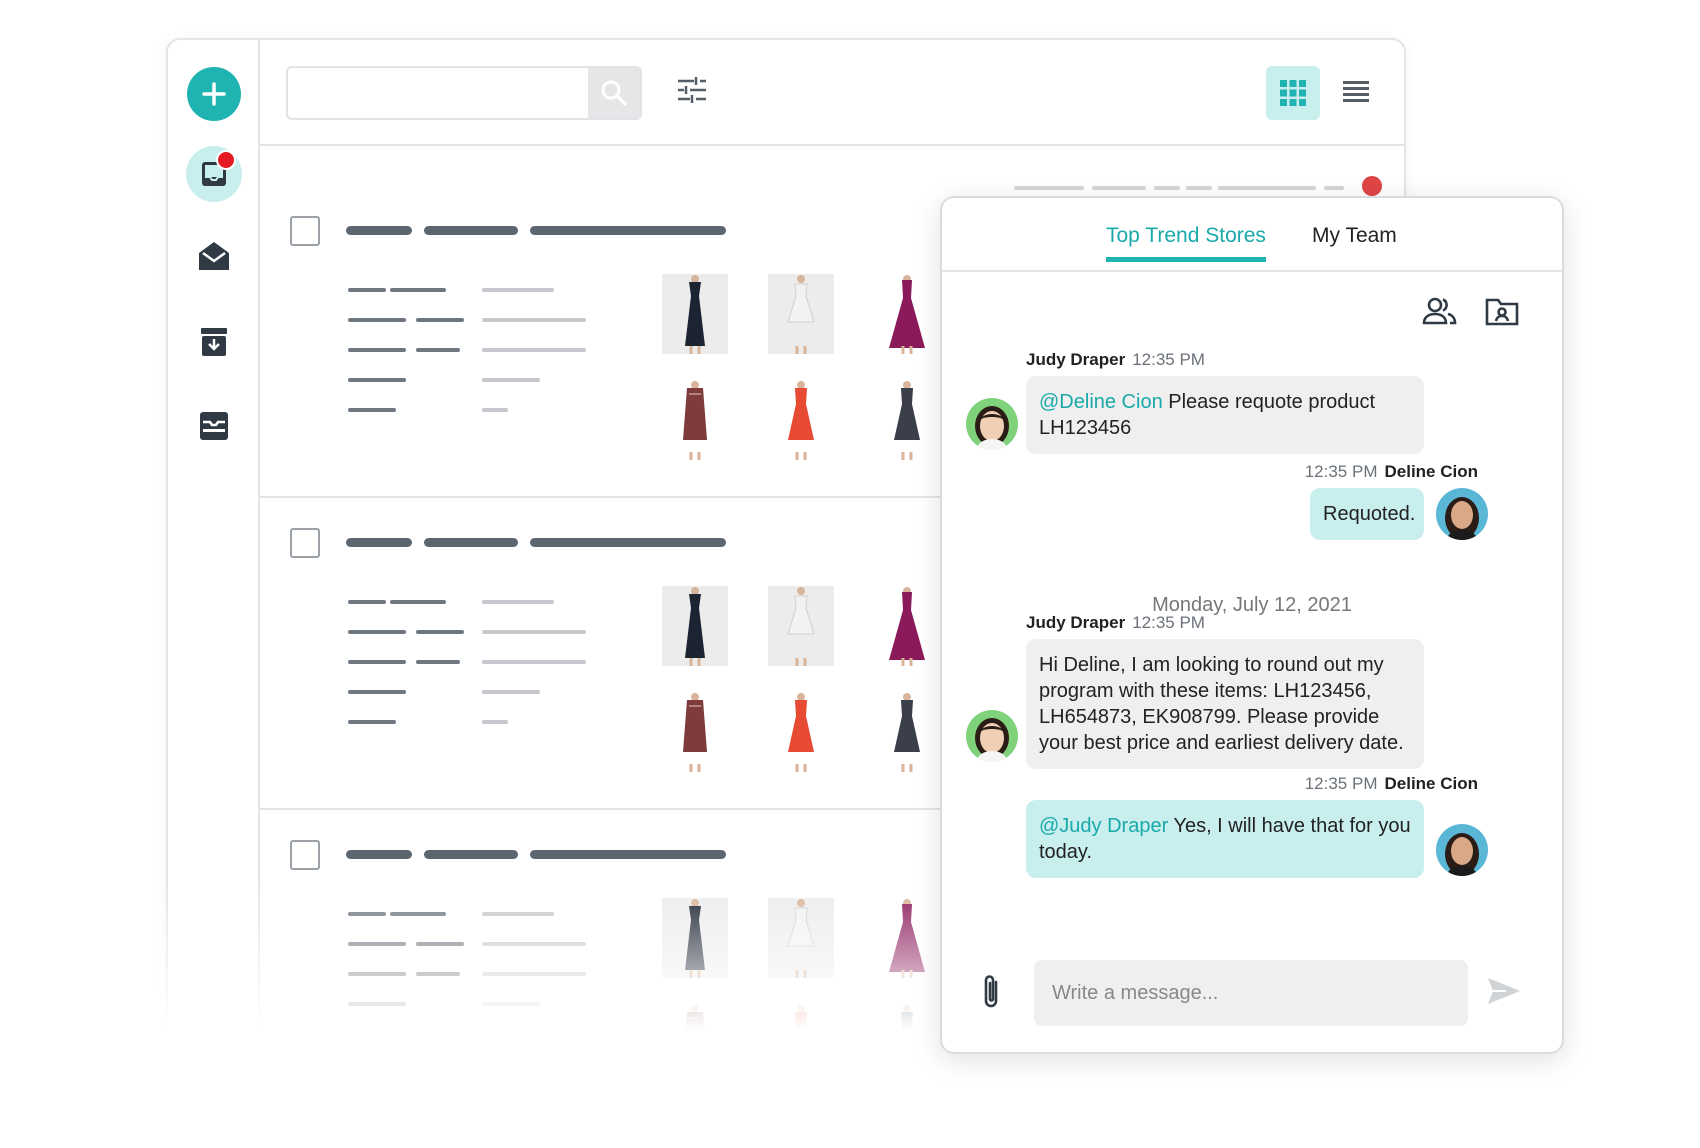 The width and height of the screenshot is (1700, 1148). I want to click on sidebar-item-tray, so click(214, 426).